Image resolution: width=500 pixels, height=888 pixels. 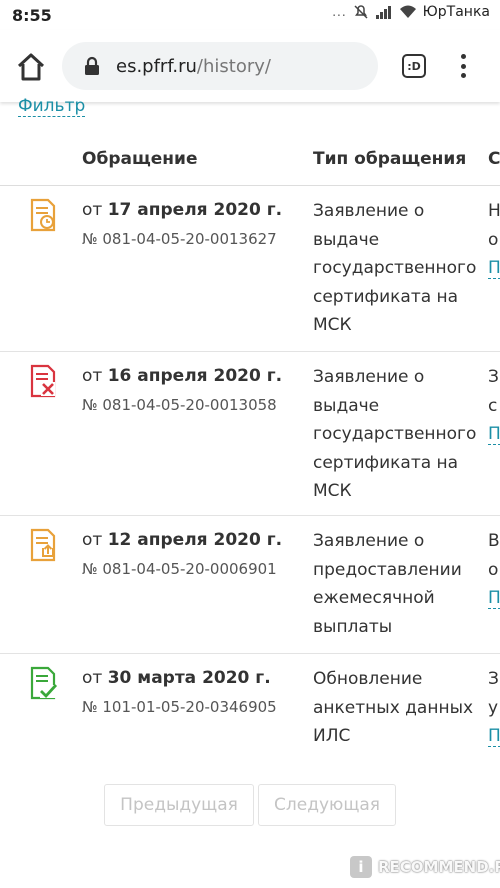 What do you see at coordinates (414, 66) in the screenshot?
I see `tabs-button: :D` at bounding box center [414, 66].